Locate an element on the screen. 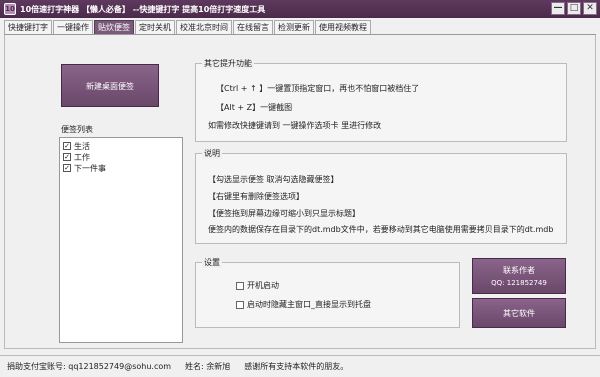  other-software-button: 其它软件 is located at coordinates (519, 313).